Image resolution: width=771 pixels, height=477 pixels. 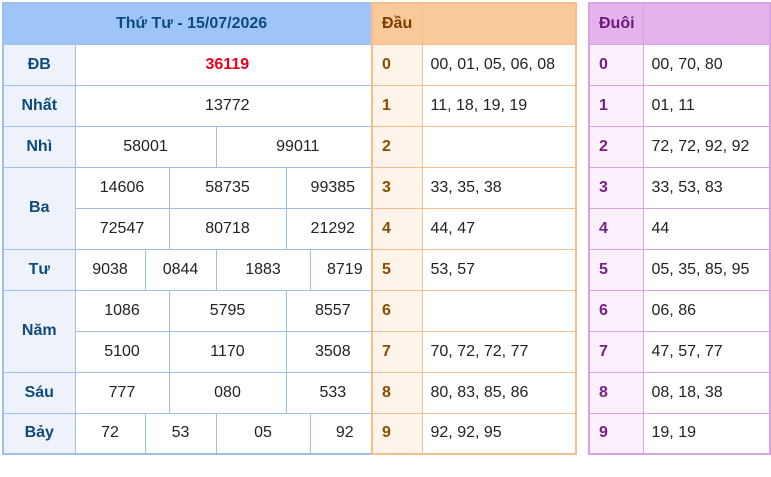 What do you see at coordinates (263, 269) in the screenshot?
I see `prize-value: 1883` at bounding box center [263, 269].